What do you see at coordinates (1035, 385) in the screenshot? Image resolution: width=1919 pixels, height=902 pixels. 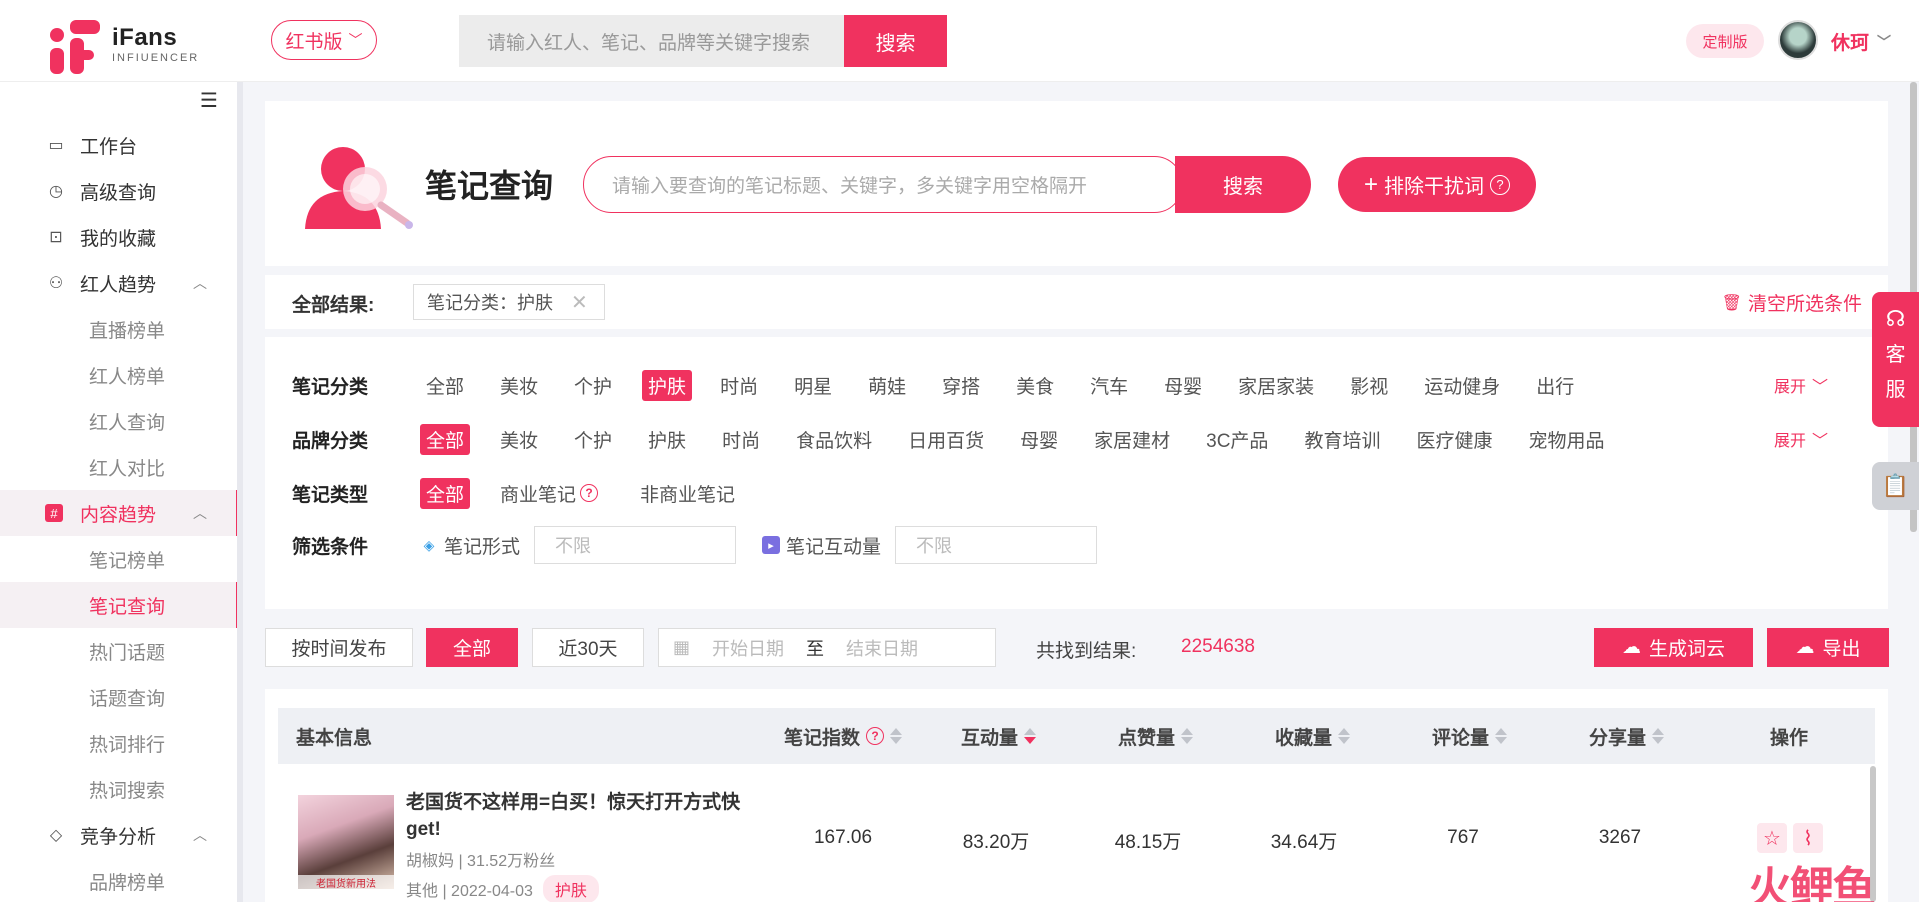 I see `note-category-option: 美食` at bounding box center [1035, 385].